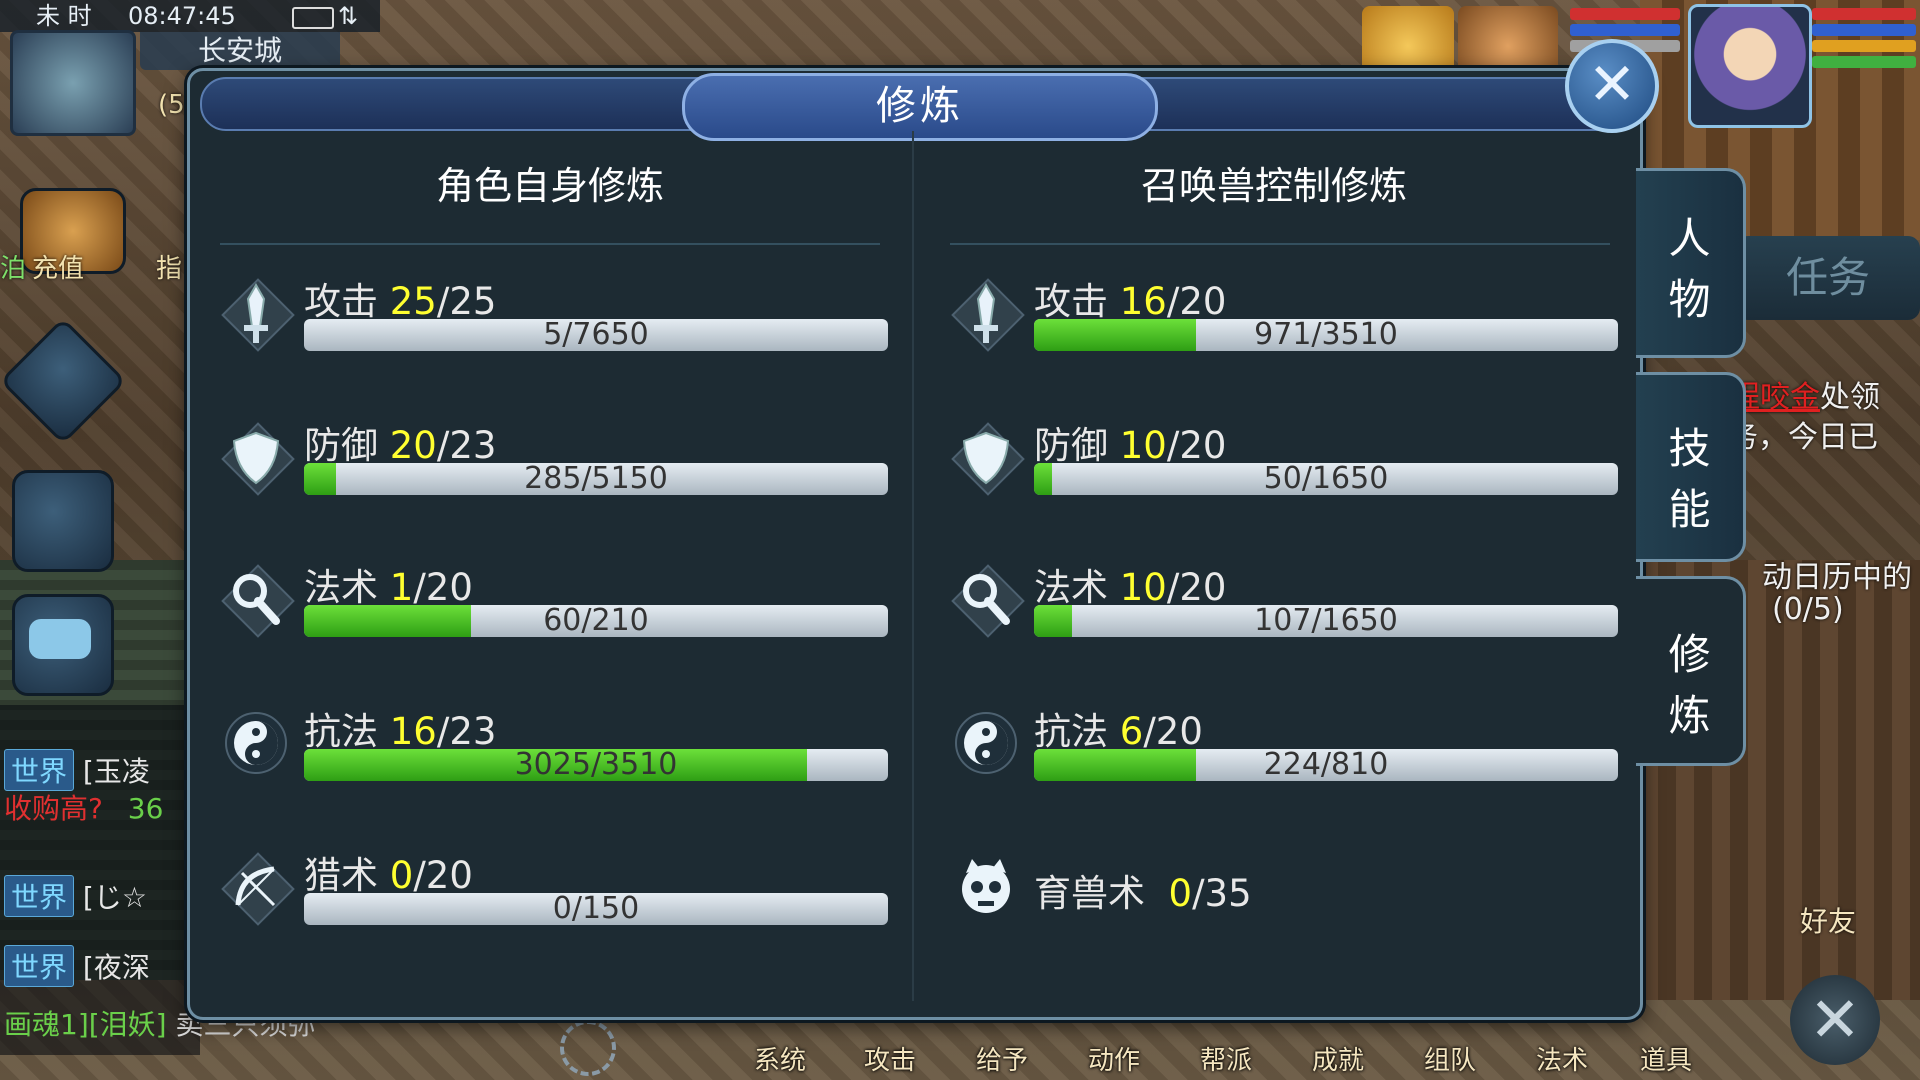 The height and width of the screenshot is (1080, 1920). I want to click on settings-gear-icon, so click(588, 1048).